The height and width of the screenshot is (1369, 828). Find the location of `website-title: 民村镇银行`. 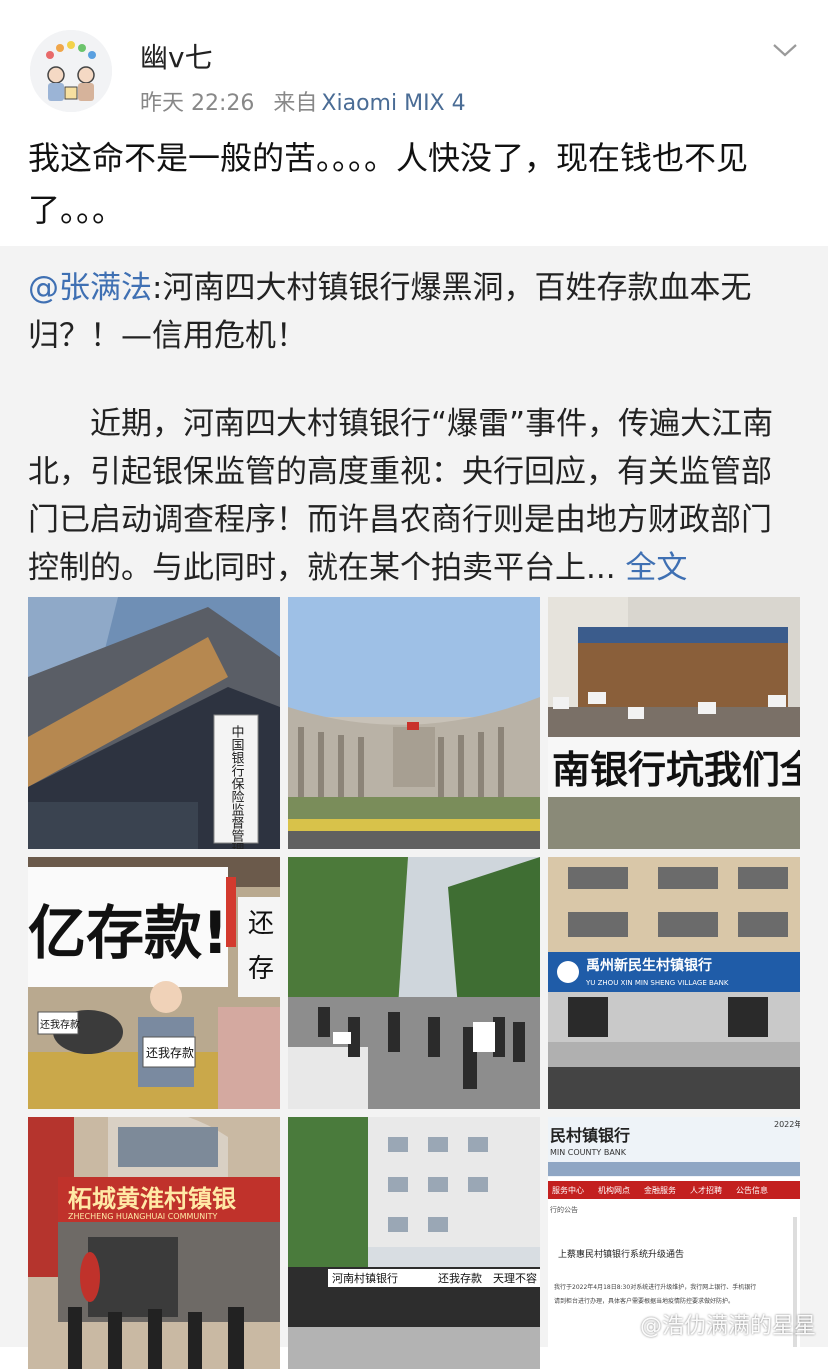

website-title: 民村镇银行 is located at coordinates (590, 1135).